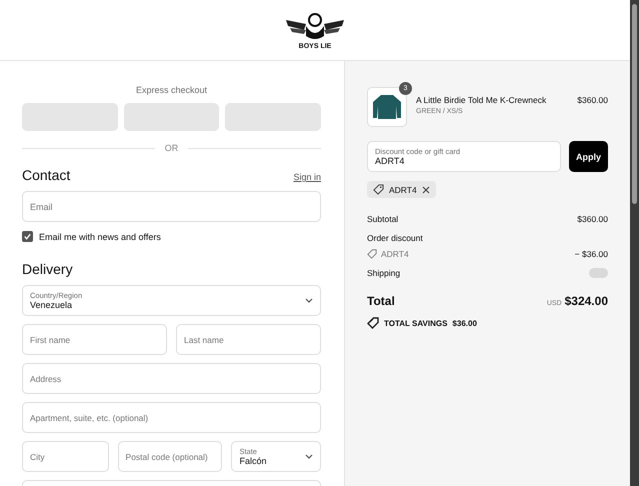  What do you see at coordinates (464, 323) in the screenshot?
I see `total-savings-value: $36.00` at bounding box center [464, 323].